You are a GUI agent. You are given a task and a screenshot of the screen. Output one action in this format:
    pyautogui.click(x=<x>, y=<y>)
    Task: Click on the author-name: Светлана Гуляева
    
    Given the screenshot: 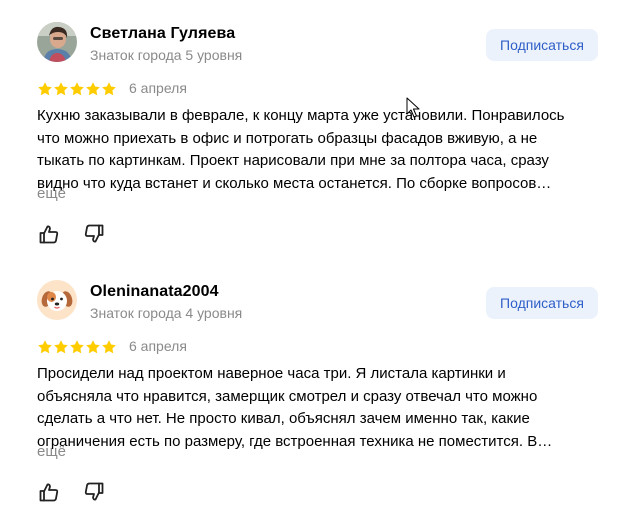 What is the action you would take?
    pyautogui.click(x=162, y=34)
    